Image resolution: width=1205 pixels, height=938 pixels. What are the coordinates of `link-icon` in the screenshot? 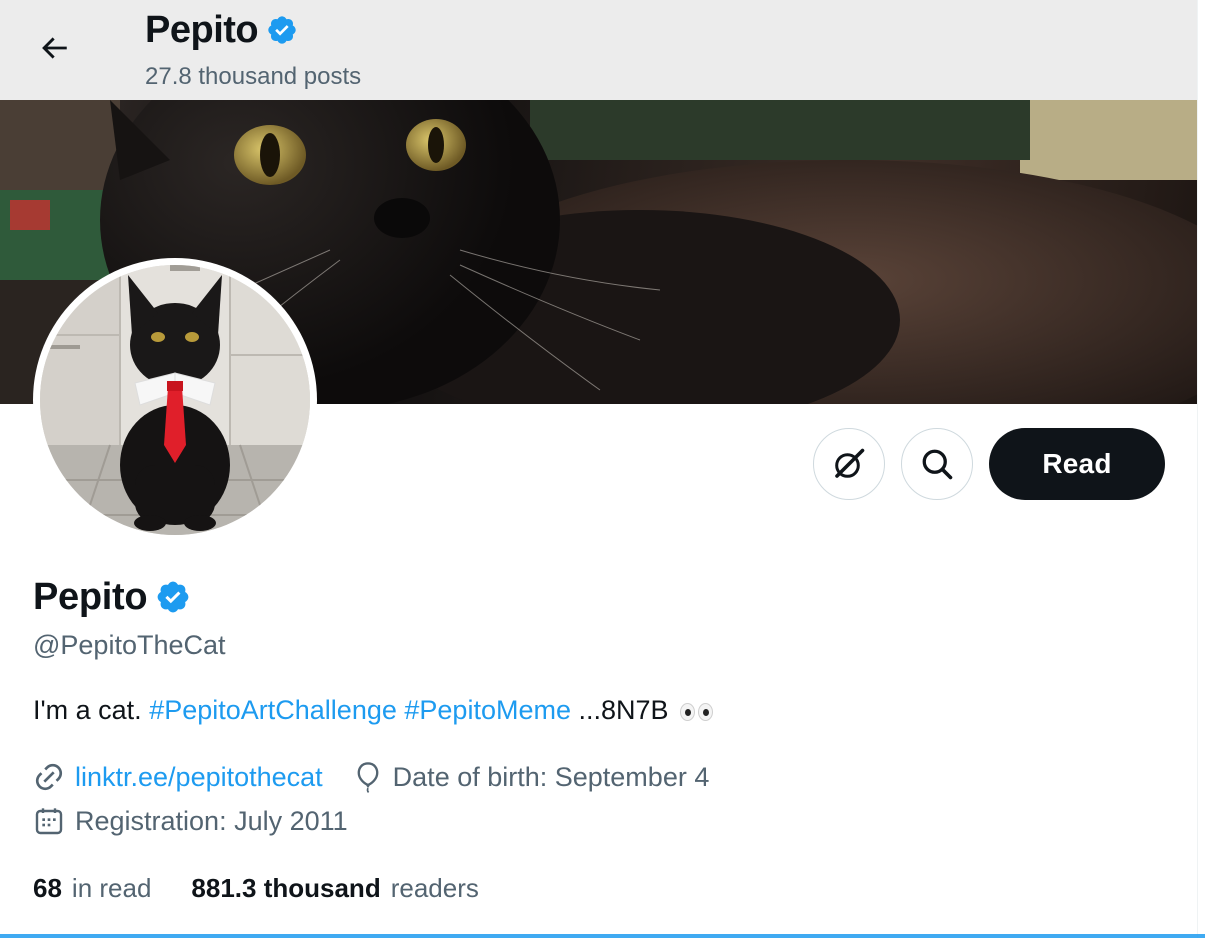 It's located at (49, 777).